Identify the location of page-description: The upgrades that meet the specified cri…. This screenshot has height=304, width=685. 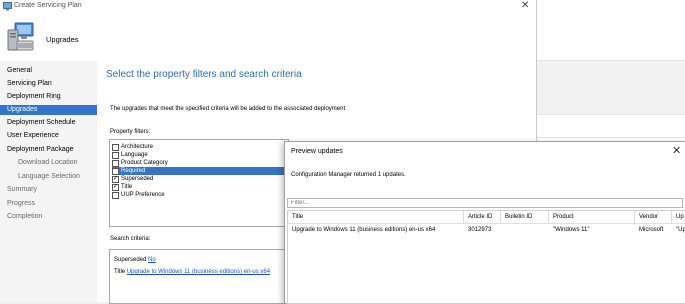
(228, 109).